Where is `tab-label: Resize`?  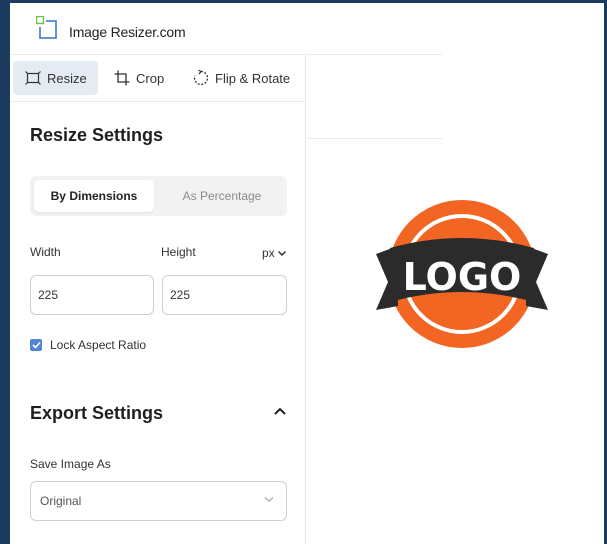
tab-label: Resize is located at coordinates (67, 78).